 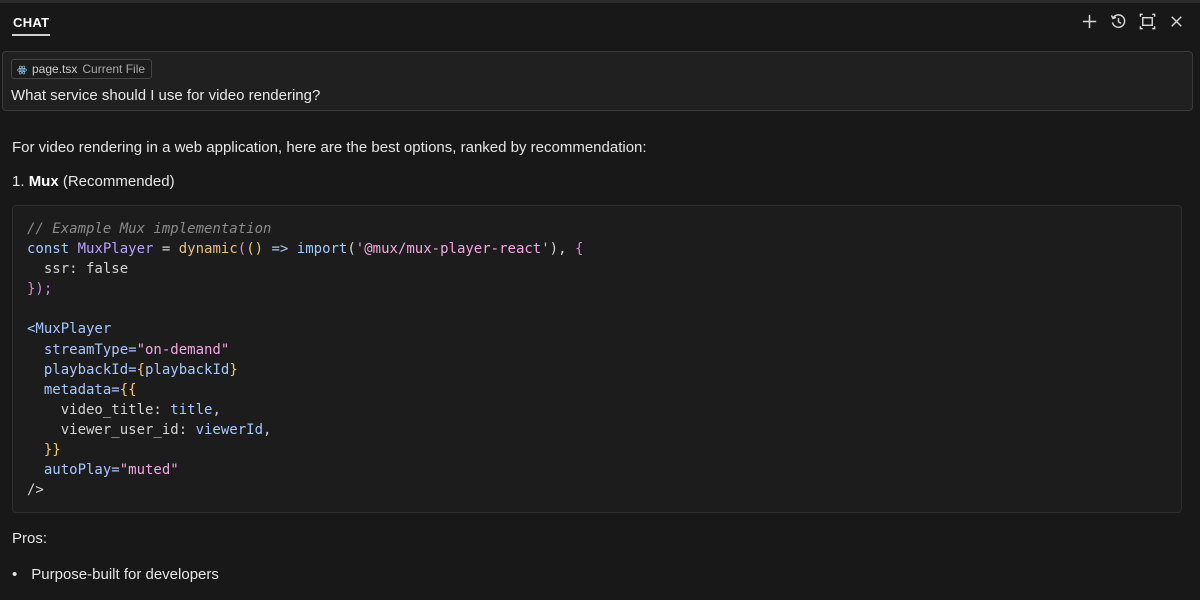 I want to click on pros-item-text: Purpose-built for developers, so click(x=125, y=574).